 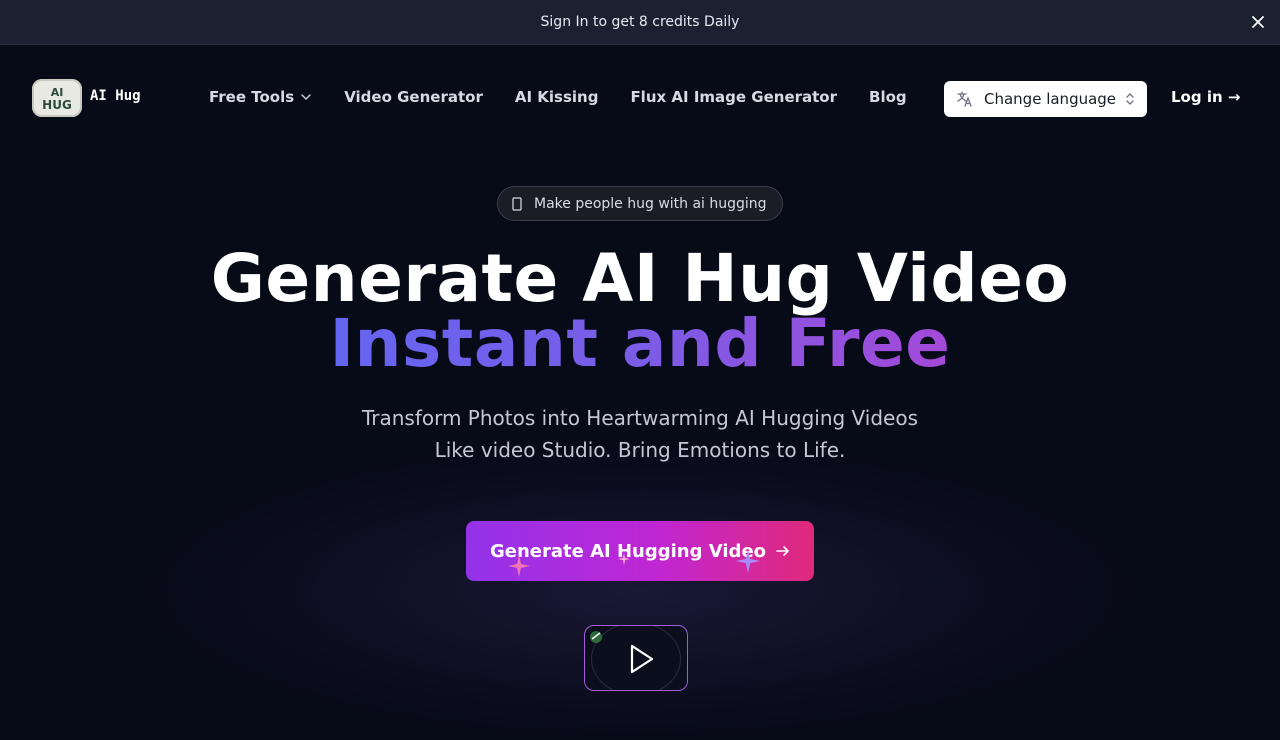 I want to click on close-icon, so click(x=1258, y=22).